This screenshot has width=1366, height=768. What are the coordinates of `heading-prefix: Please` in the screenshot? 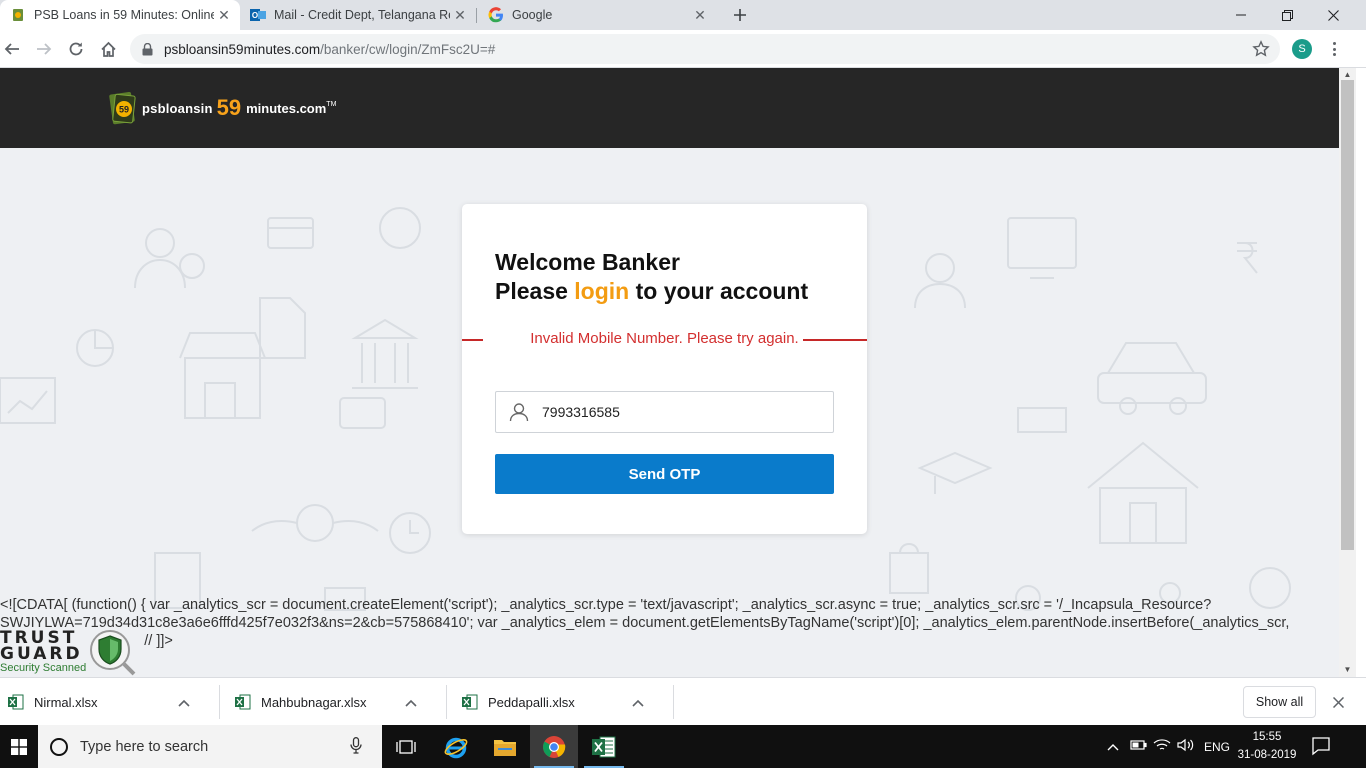 It's located at (535, 291).